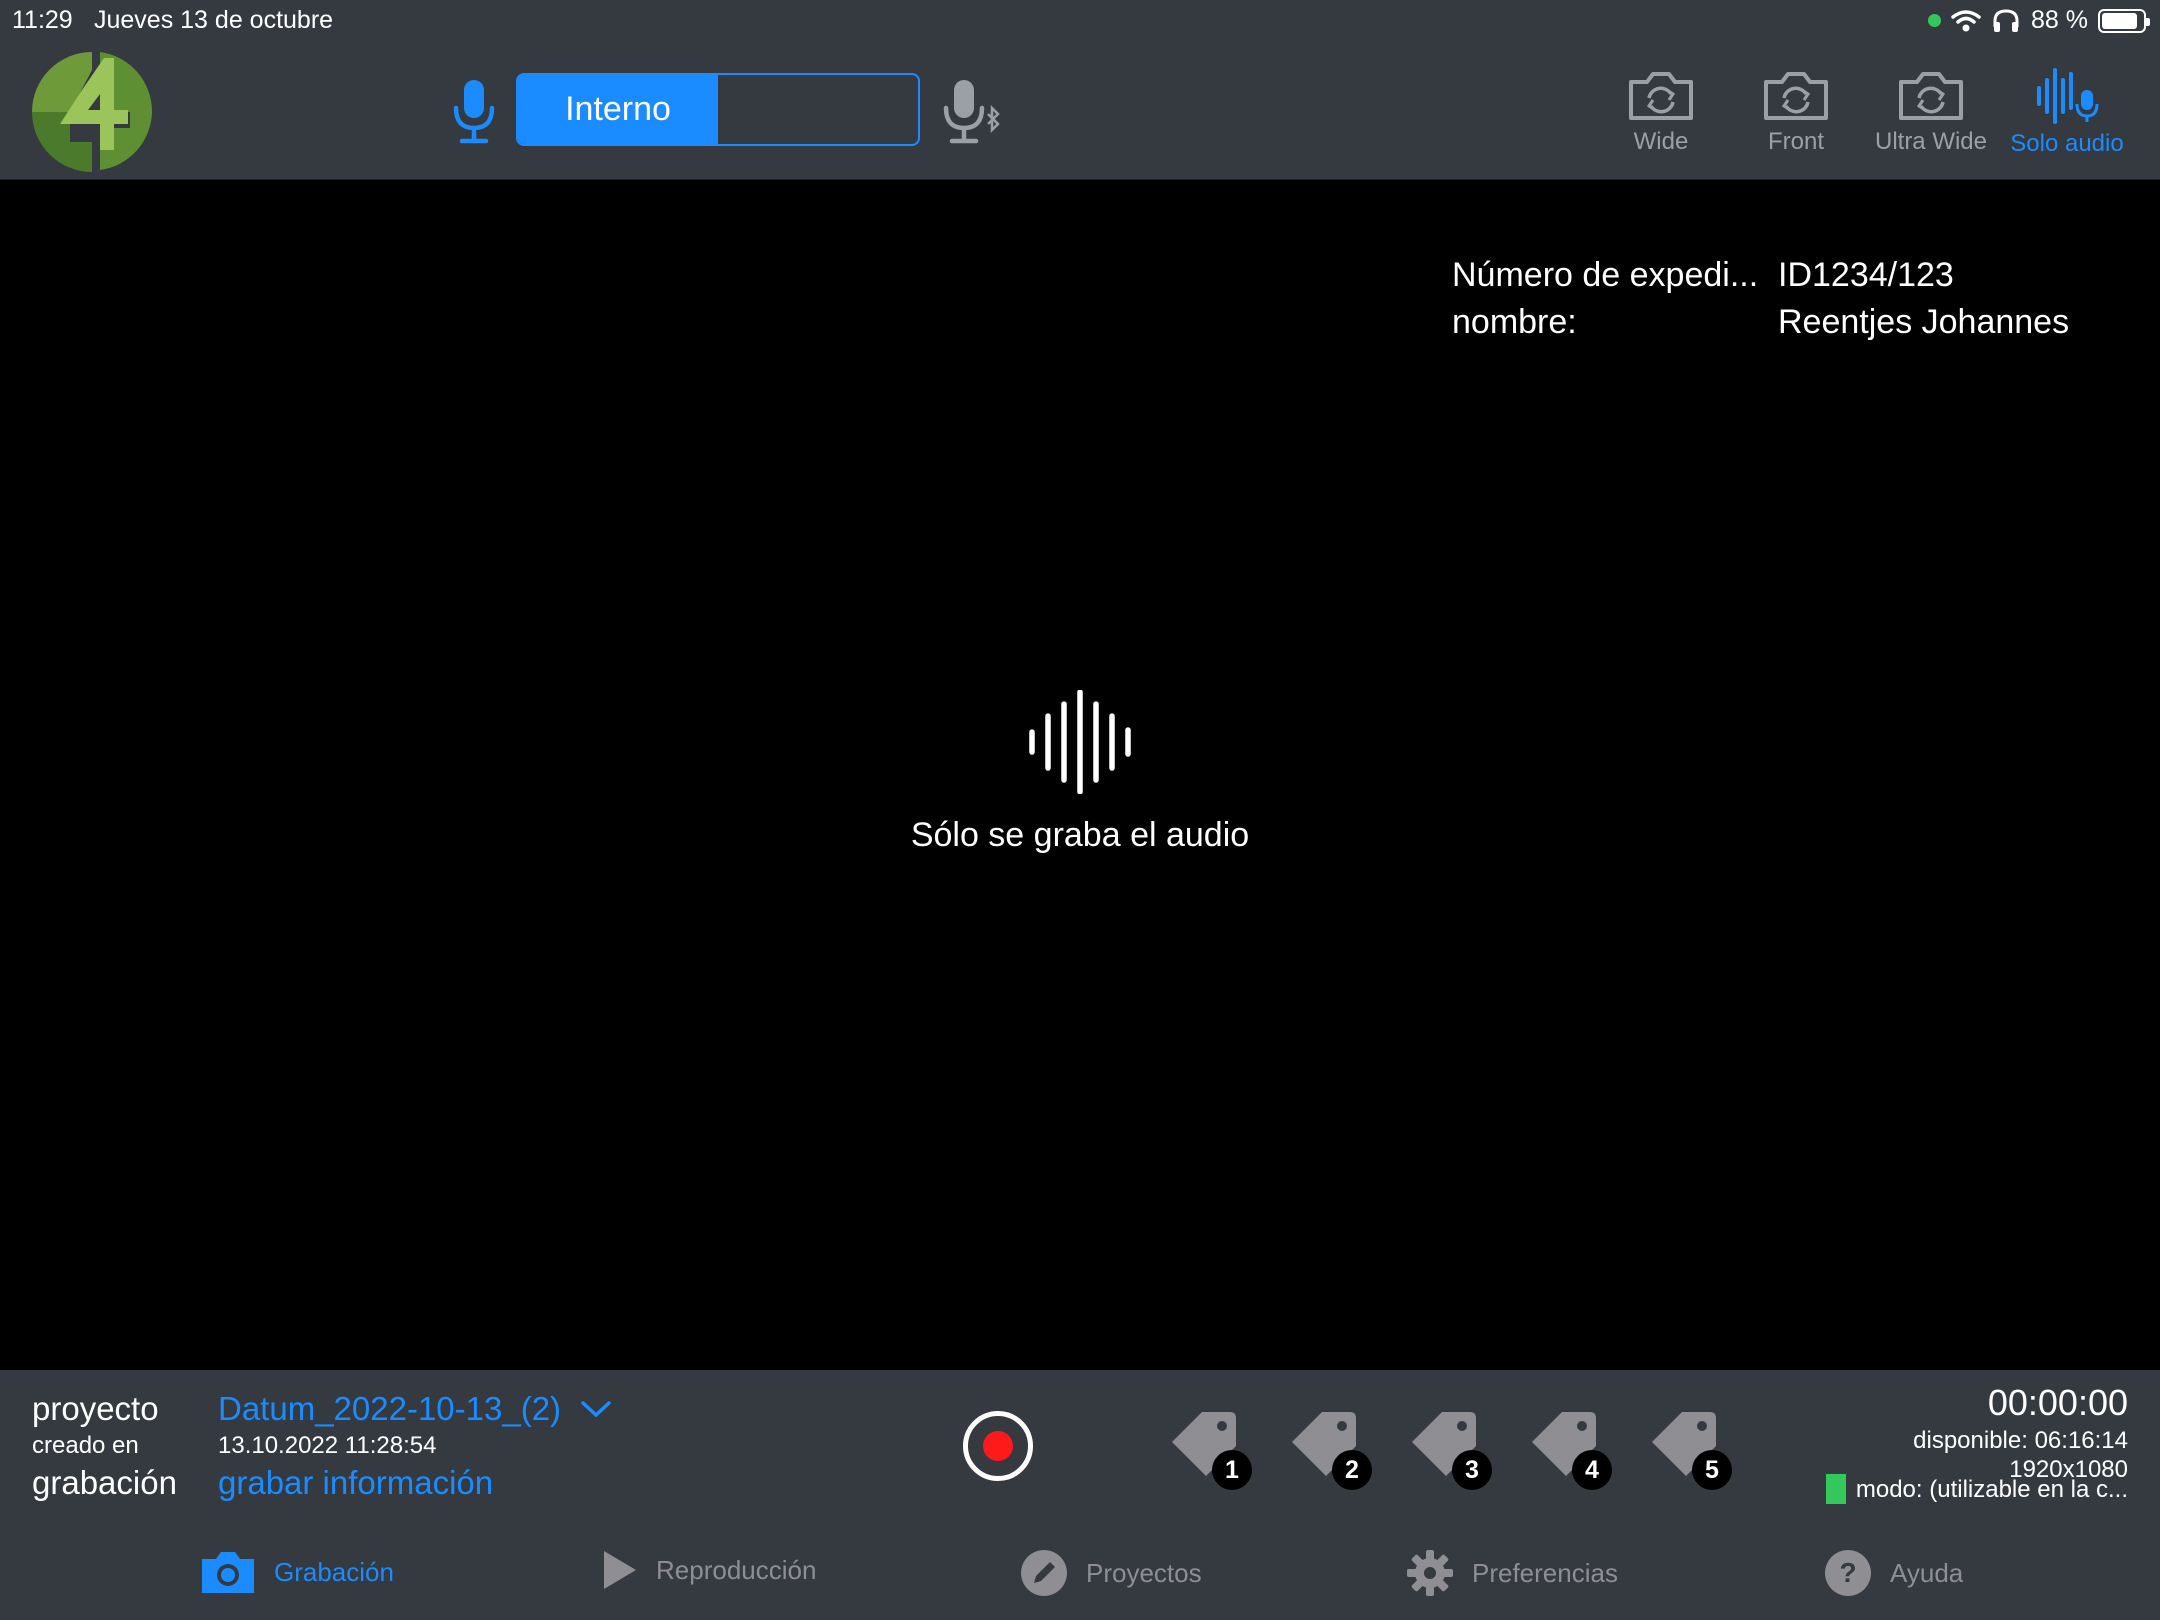 Image resolution: width=2160 pixels, height=1620 pixels. What do you see at coordinates (42, 20) in the screenshot?
I see `status-time: 11:29` at bounding box center [42, 20].